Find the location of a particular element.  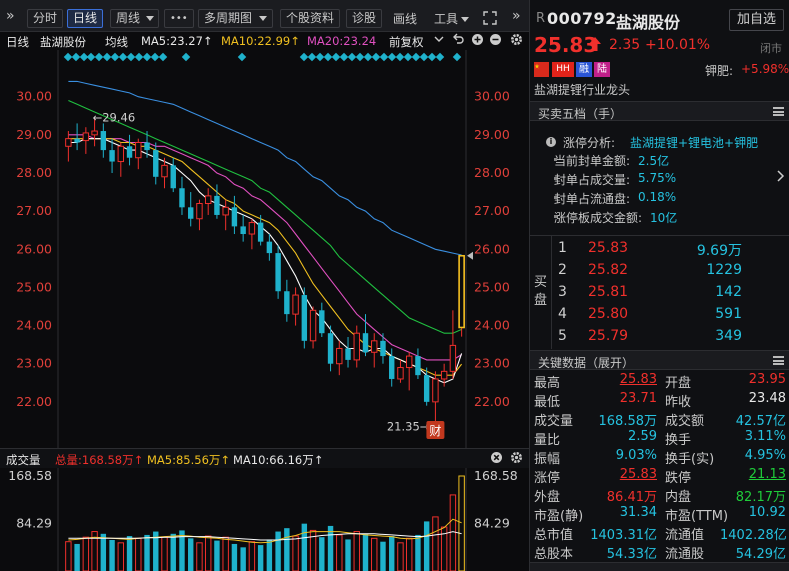

price-tick-left: 25.00 is located at coordinates (34, 286).